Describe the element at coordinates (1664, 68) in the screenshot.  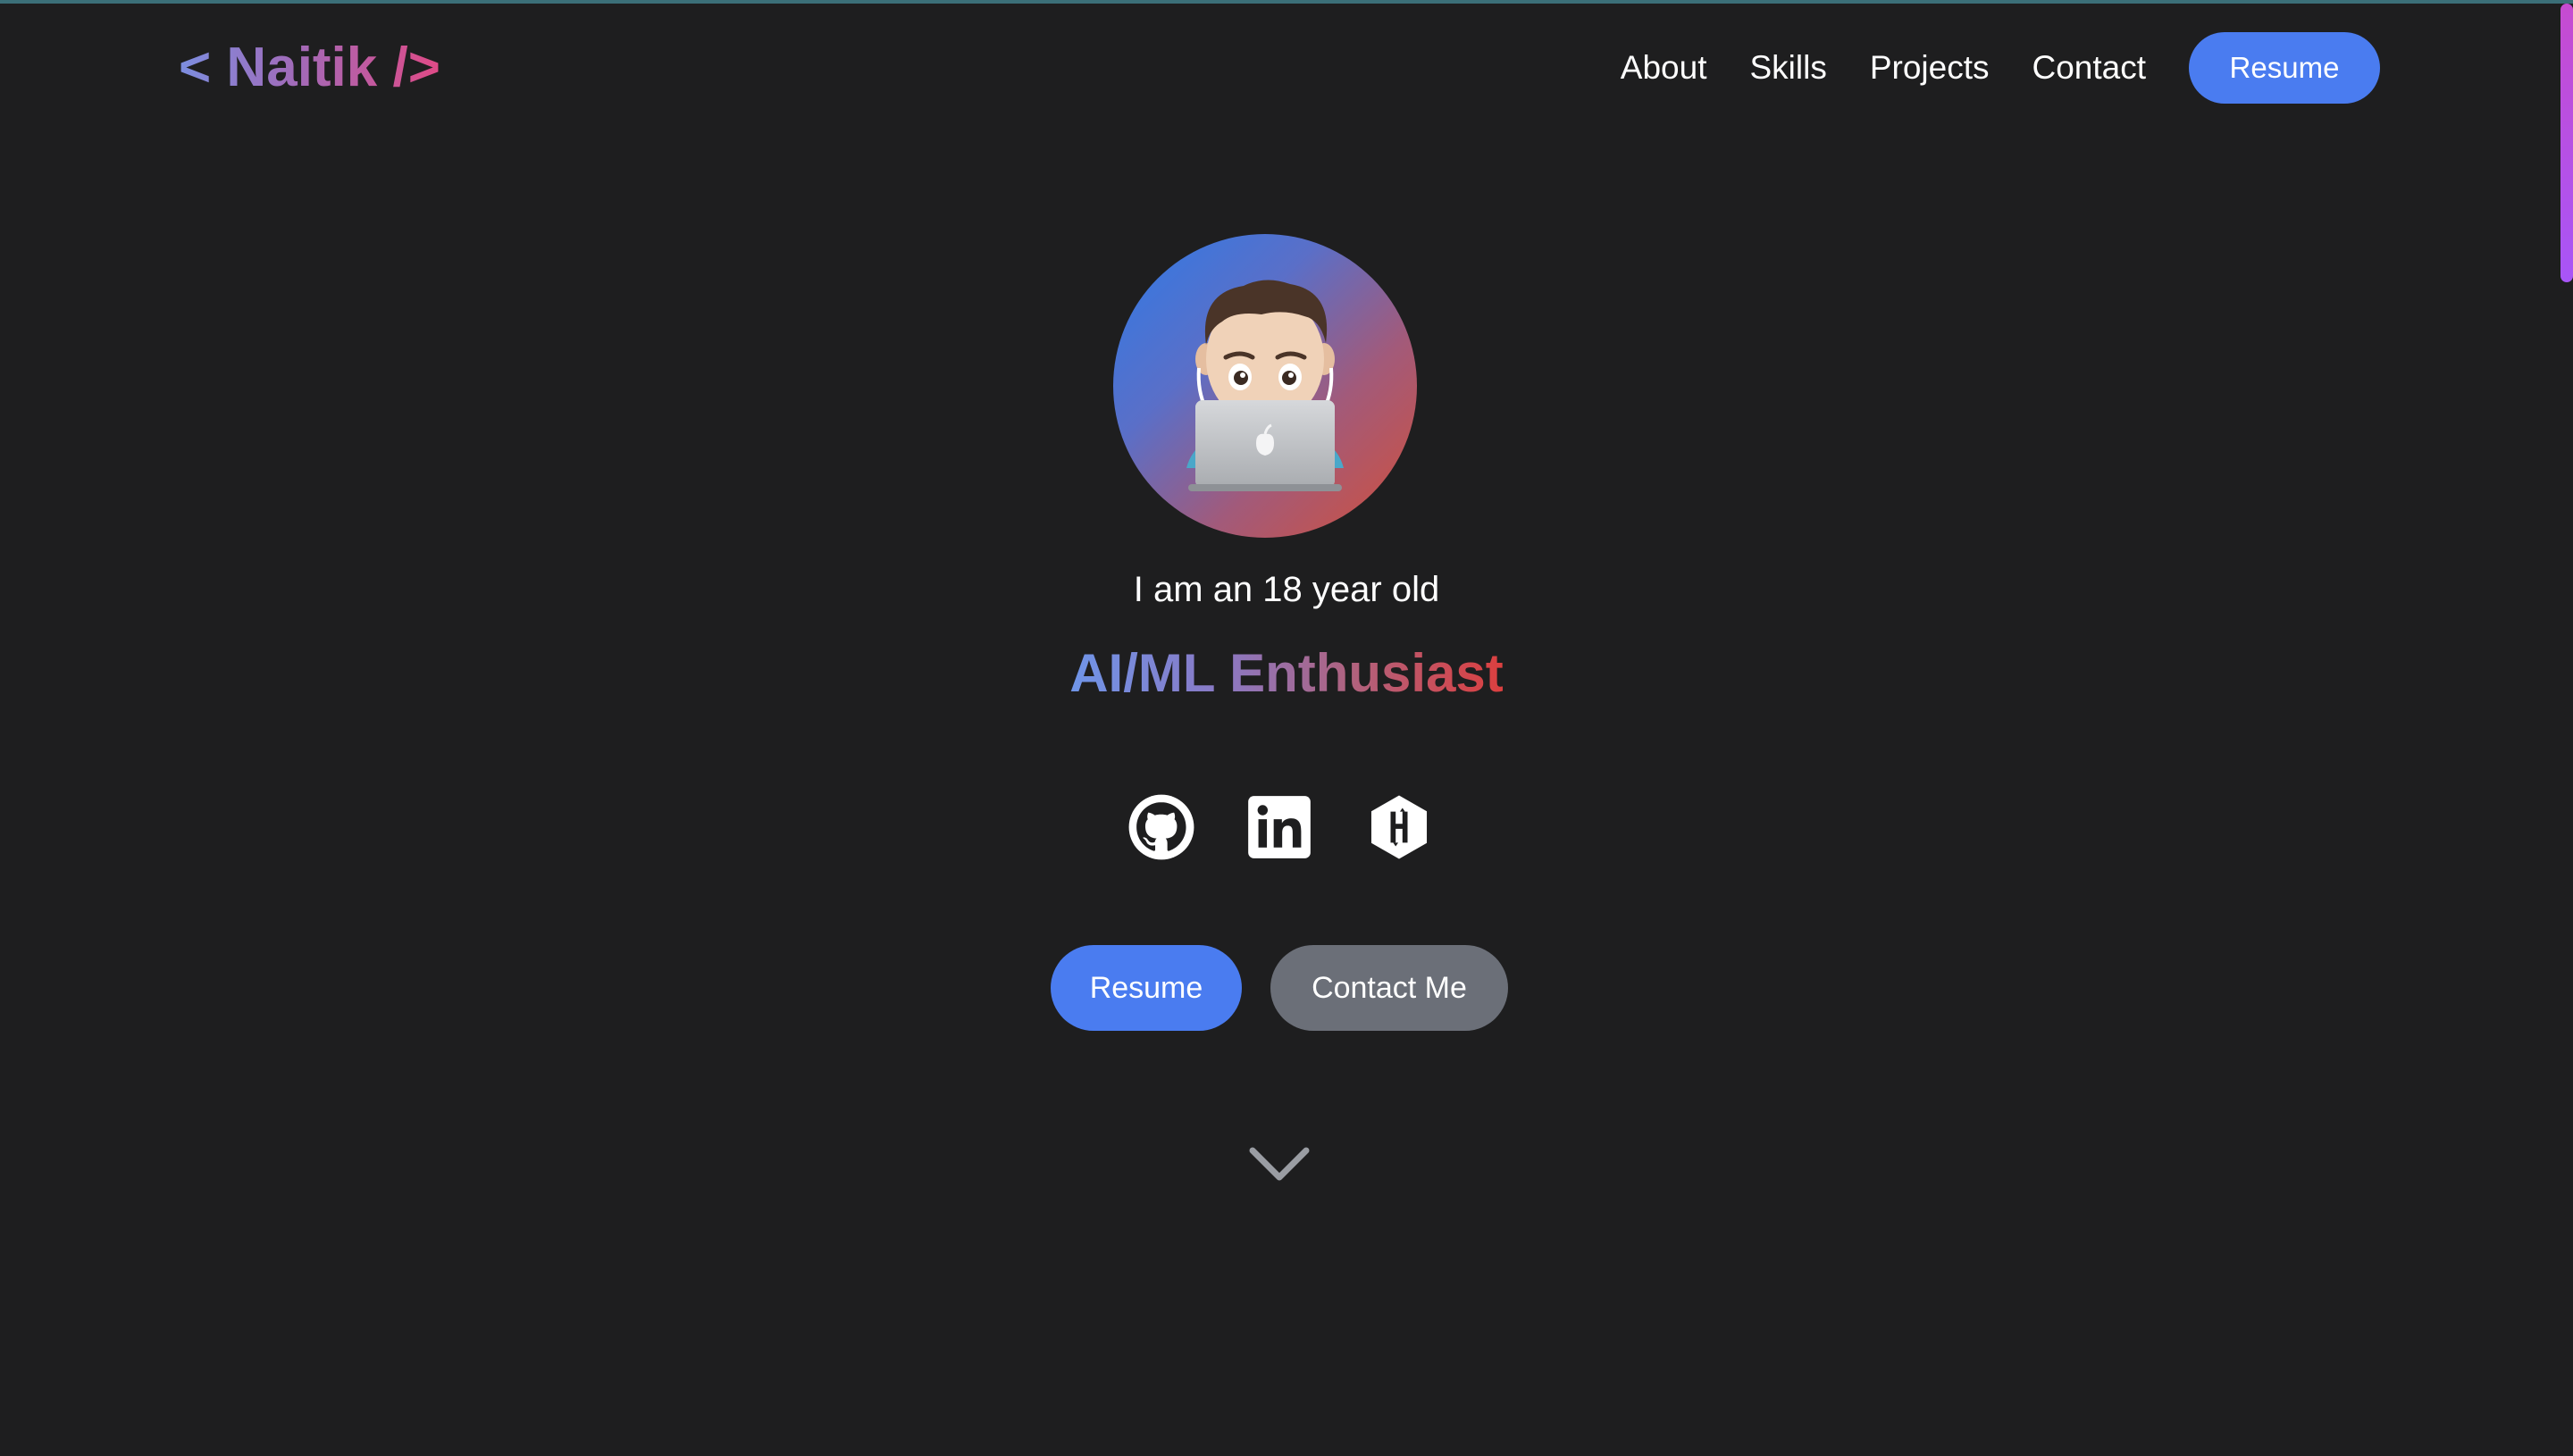
I see `nav-link-about: About` at that location.